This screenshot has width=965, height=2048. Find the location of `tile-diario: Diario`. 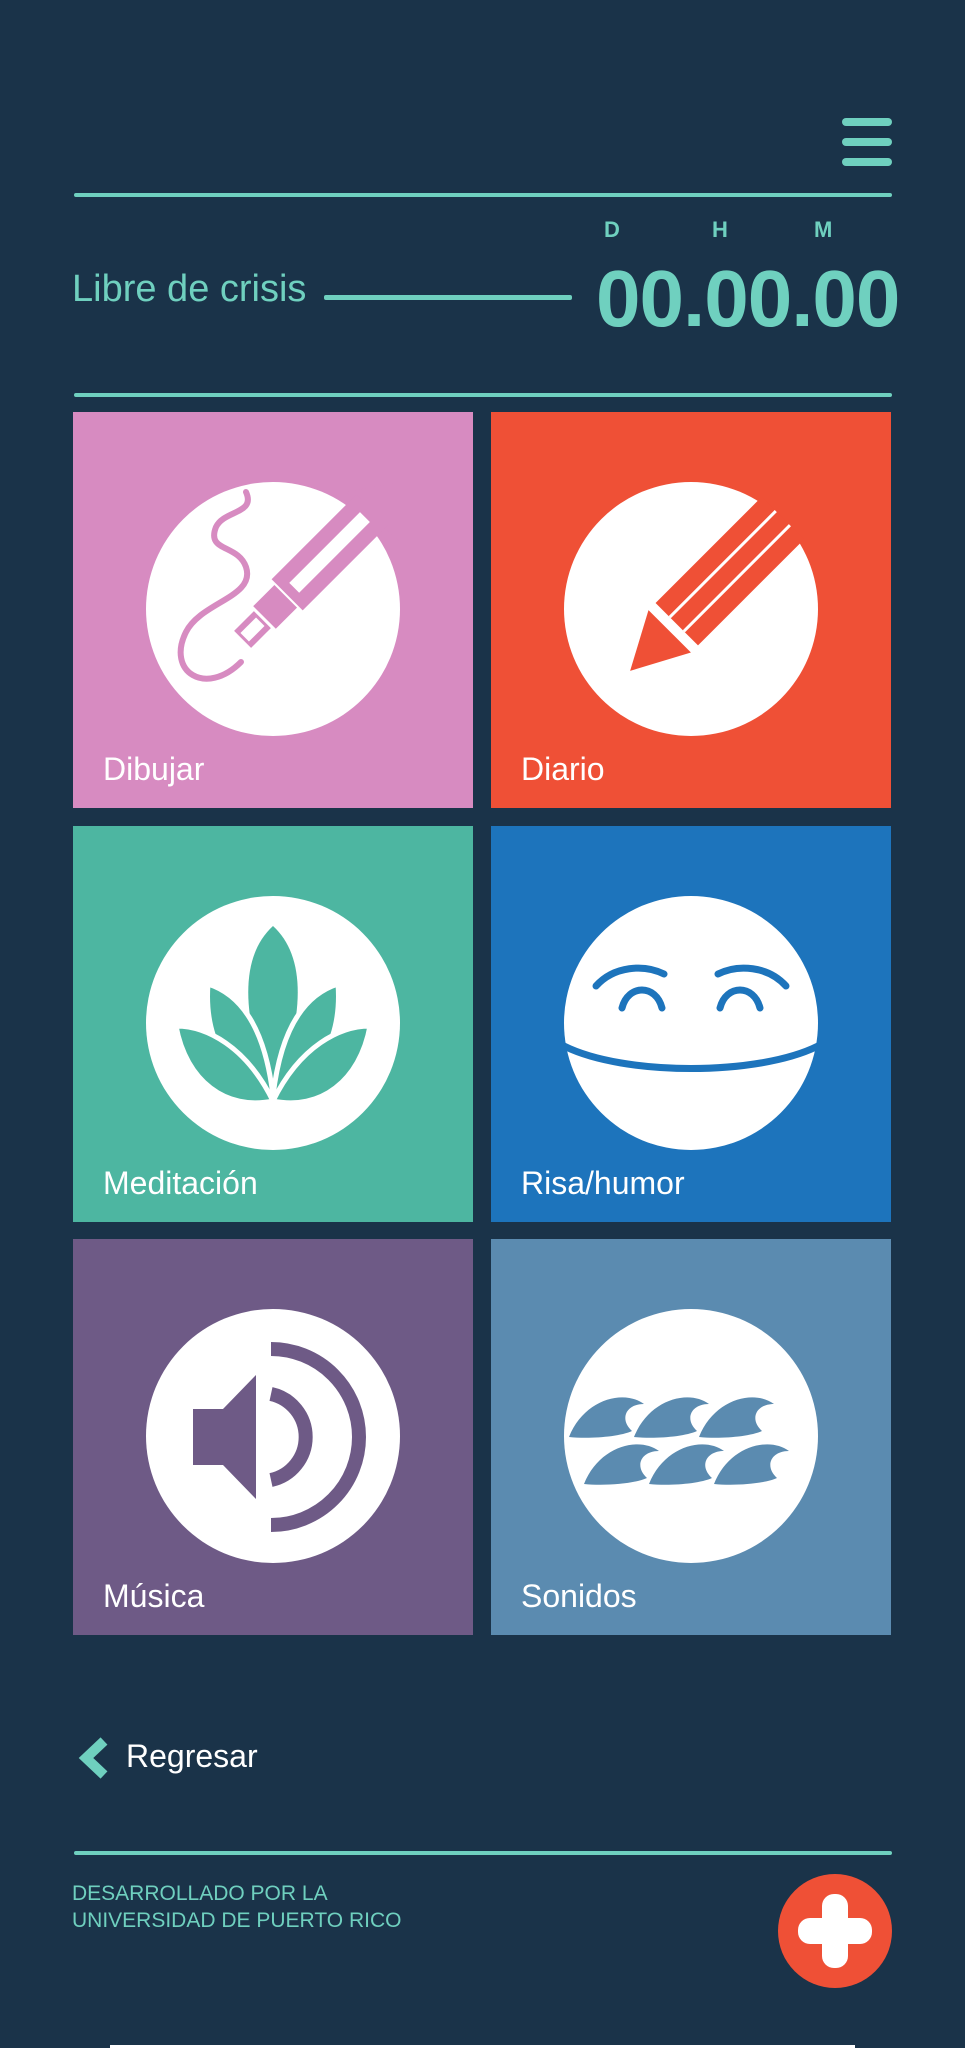

tile-diario: Diario is located at coordinates (691, 610).